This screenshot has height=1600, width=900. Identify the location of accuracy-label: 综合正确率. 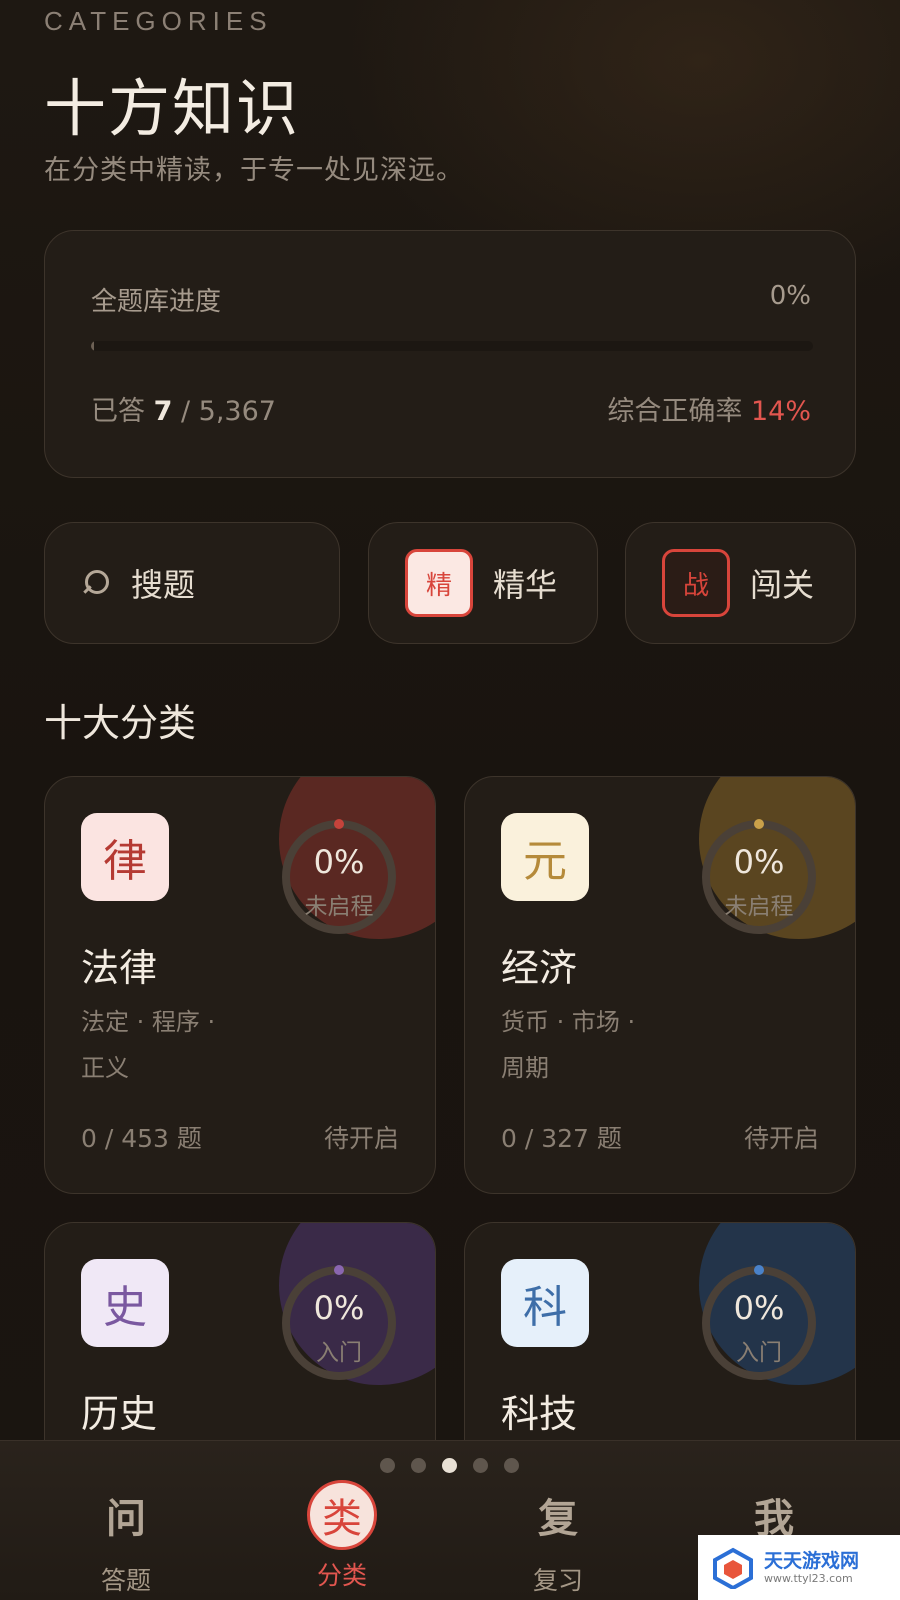
(675, 411).